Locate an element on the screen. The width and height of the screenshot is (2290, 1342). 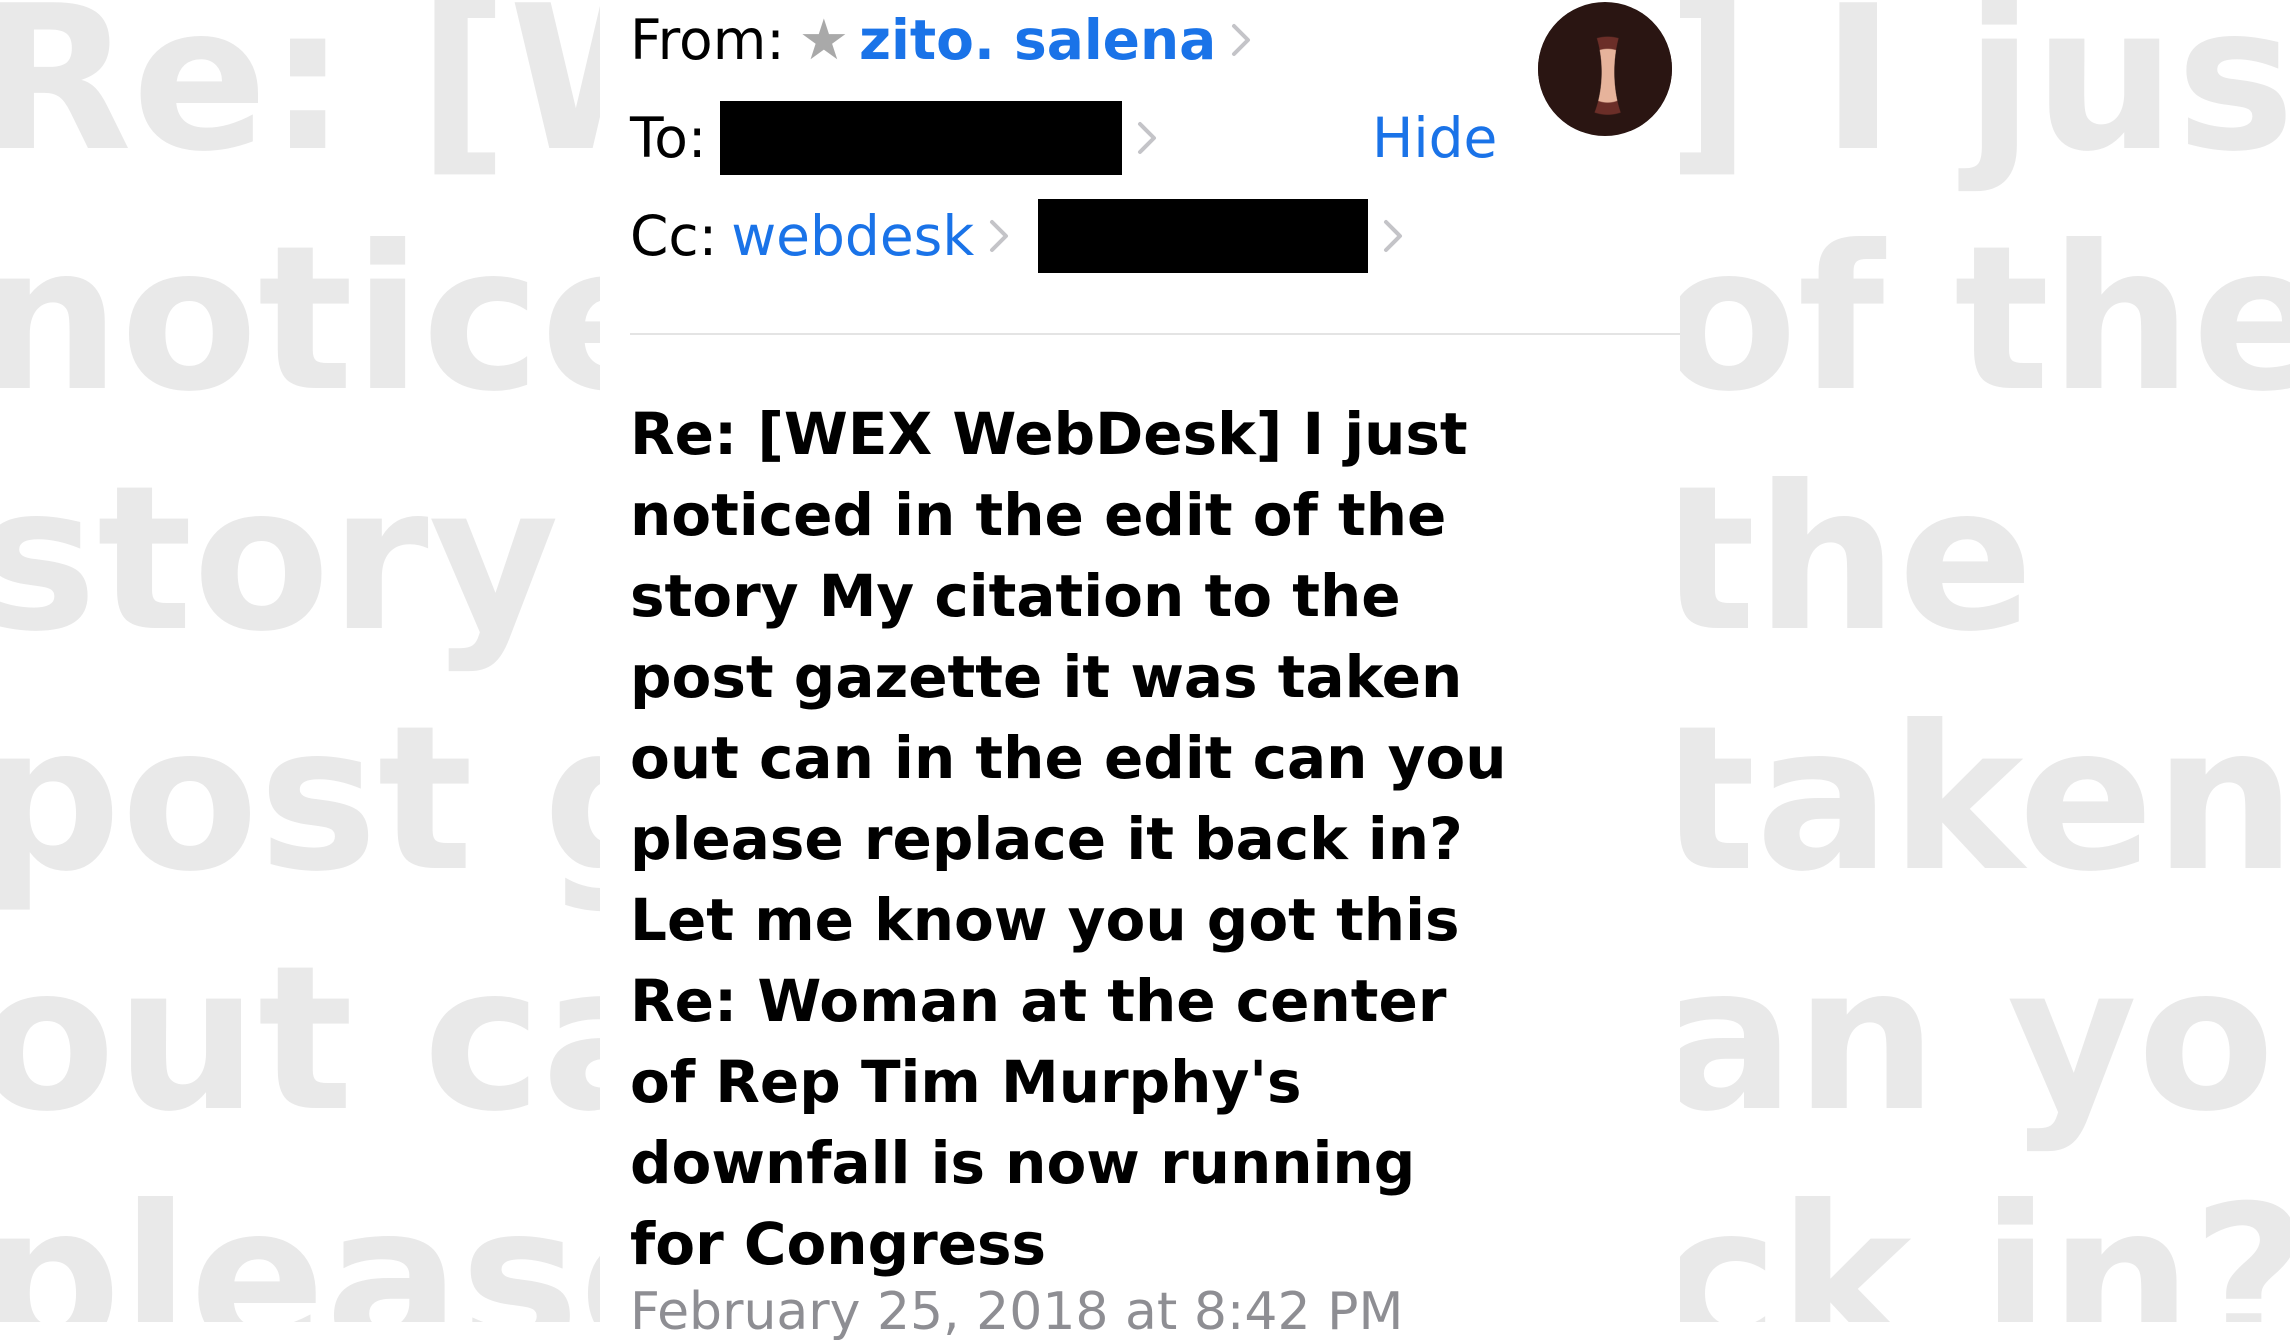
background-echo-line: taken is located at coordinates (1975, 799).